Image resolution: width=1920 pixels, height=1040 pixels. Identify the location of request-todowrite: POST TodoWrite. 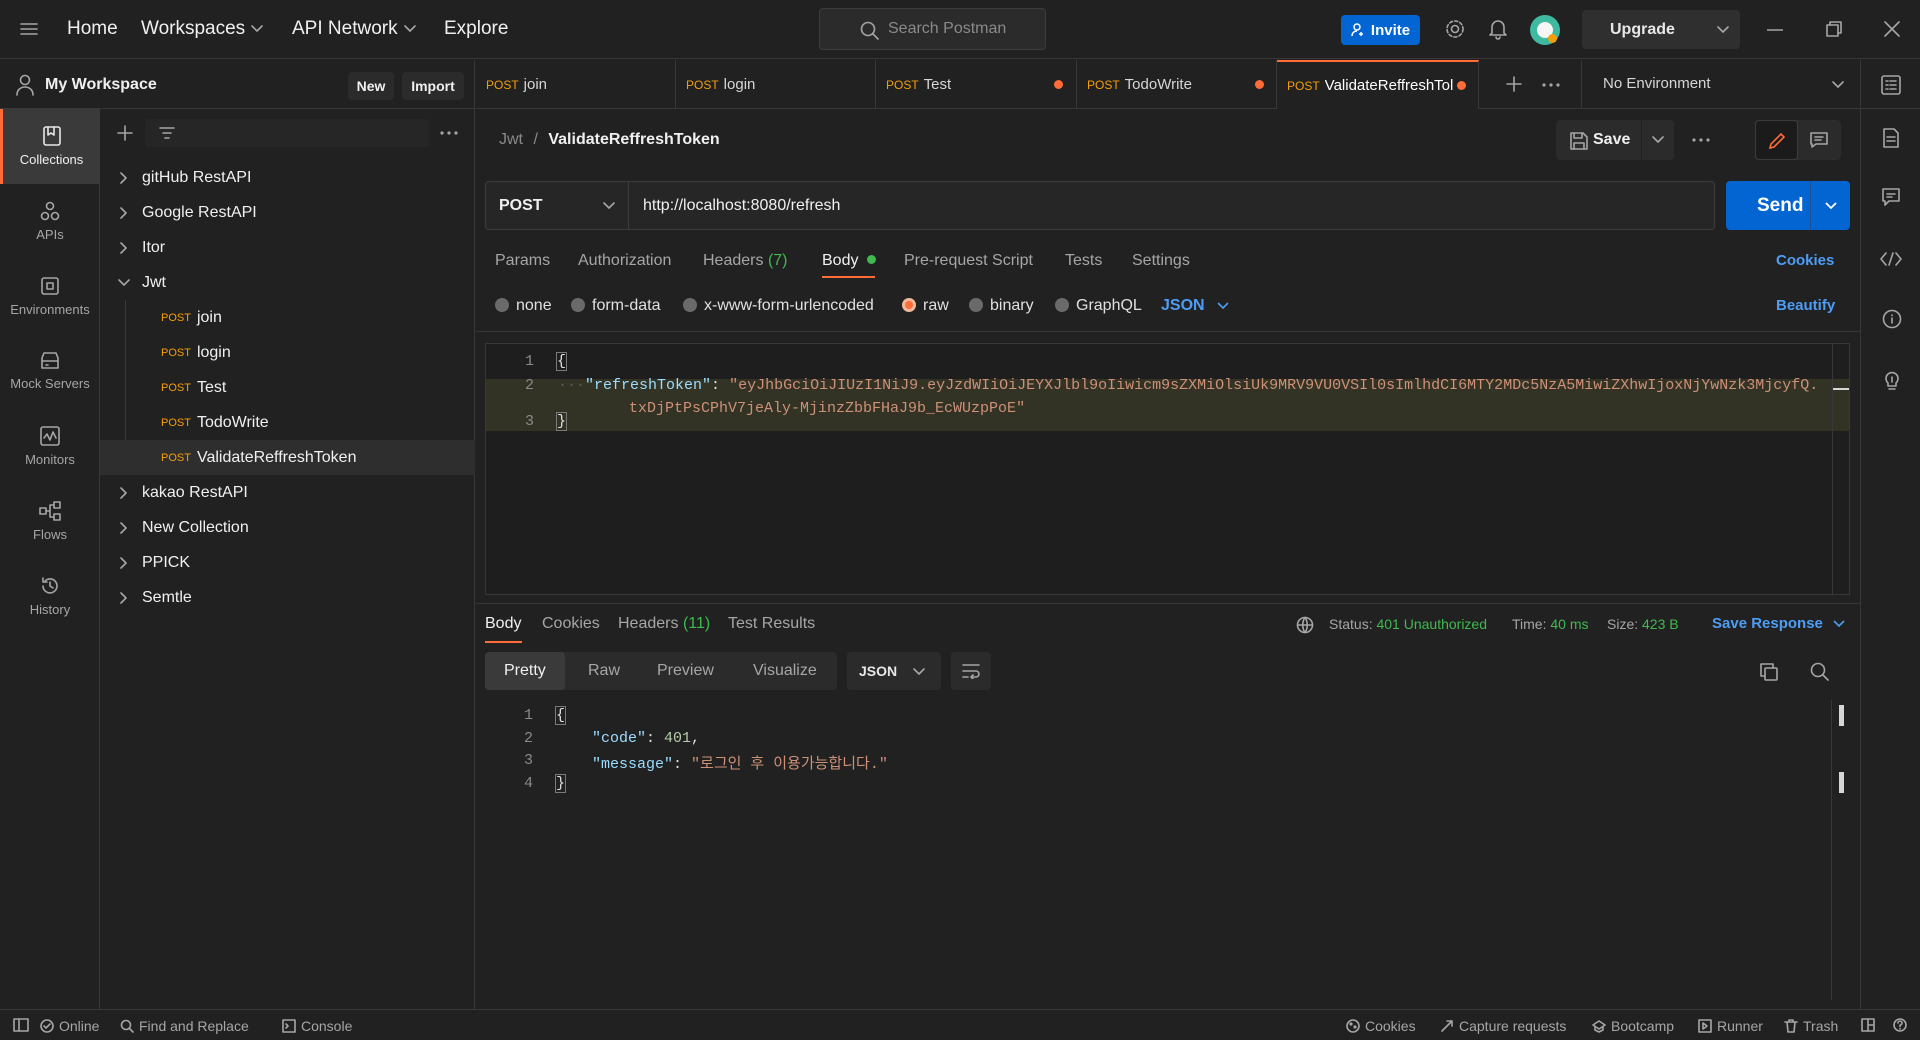
(287, 422).